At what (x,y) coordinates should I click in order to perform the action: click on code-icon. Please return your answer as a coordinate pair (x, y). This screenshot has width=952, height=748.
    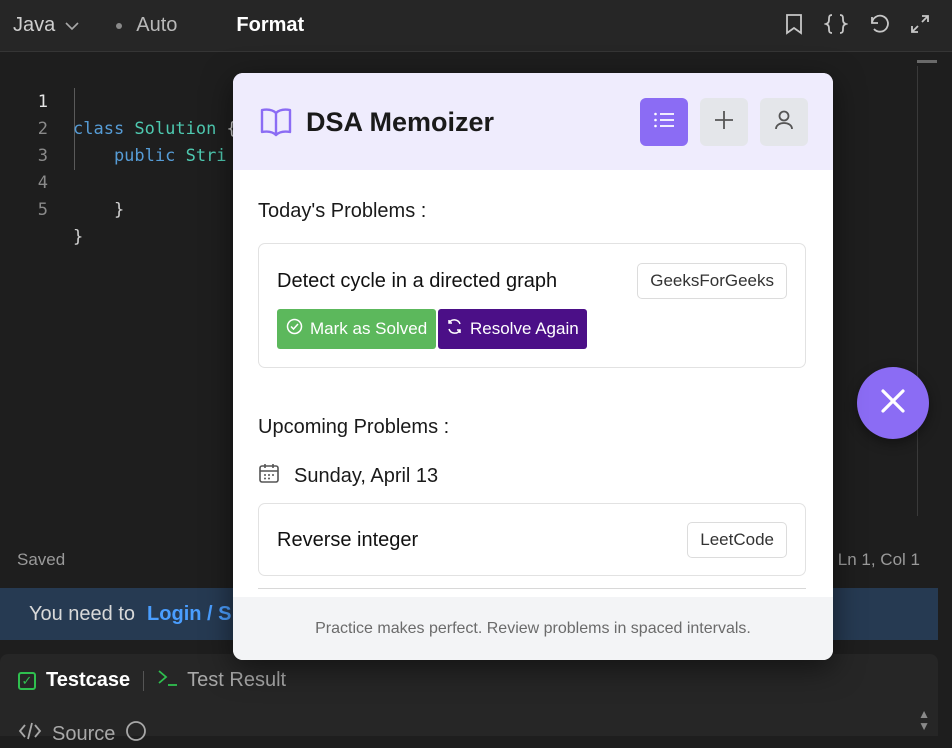
    Looking at the image, I should click on (30, 734).